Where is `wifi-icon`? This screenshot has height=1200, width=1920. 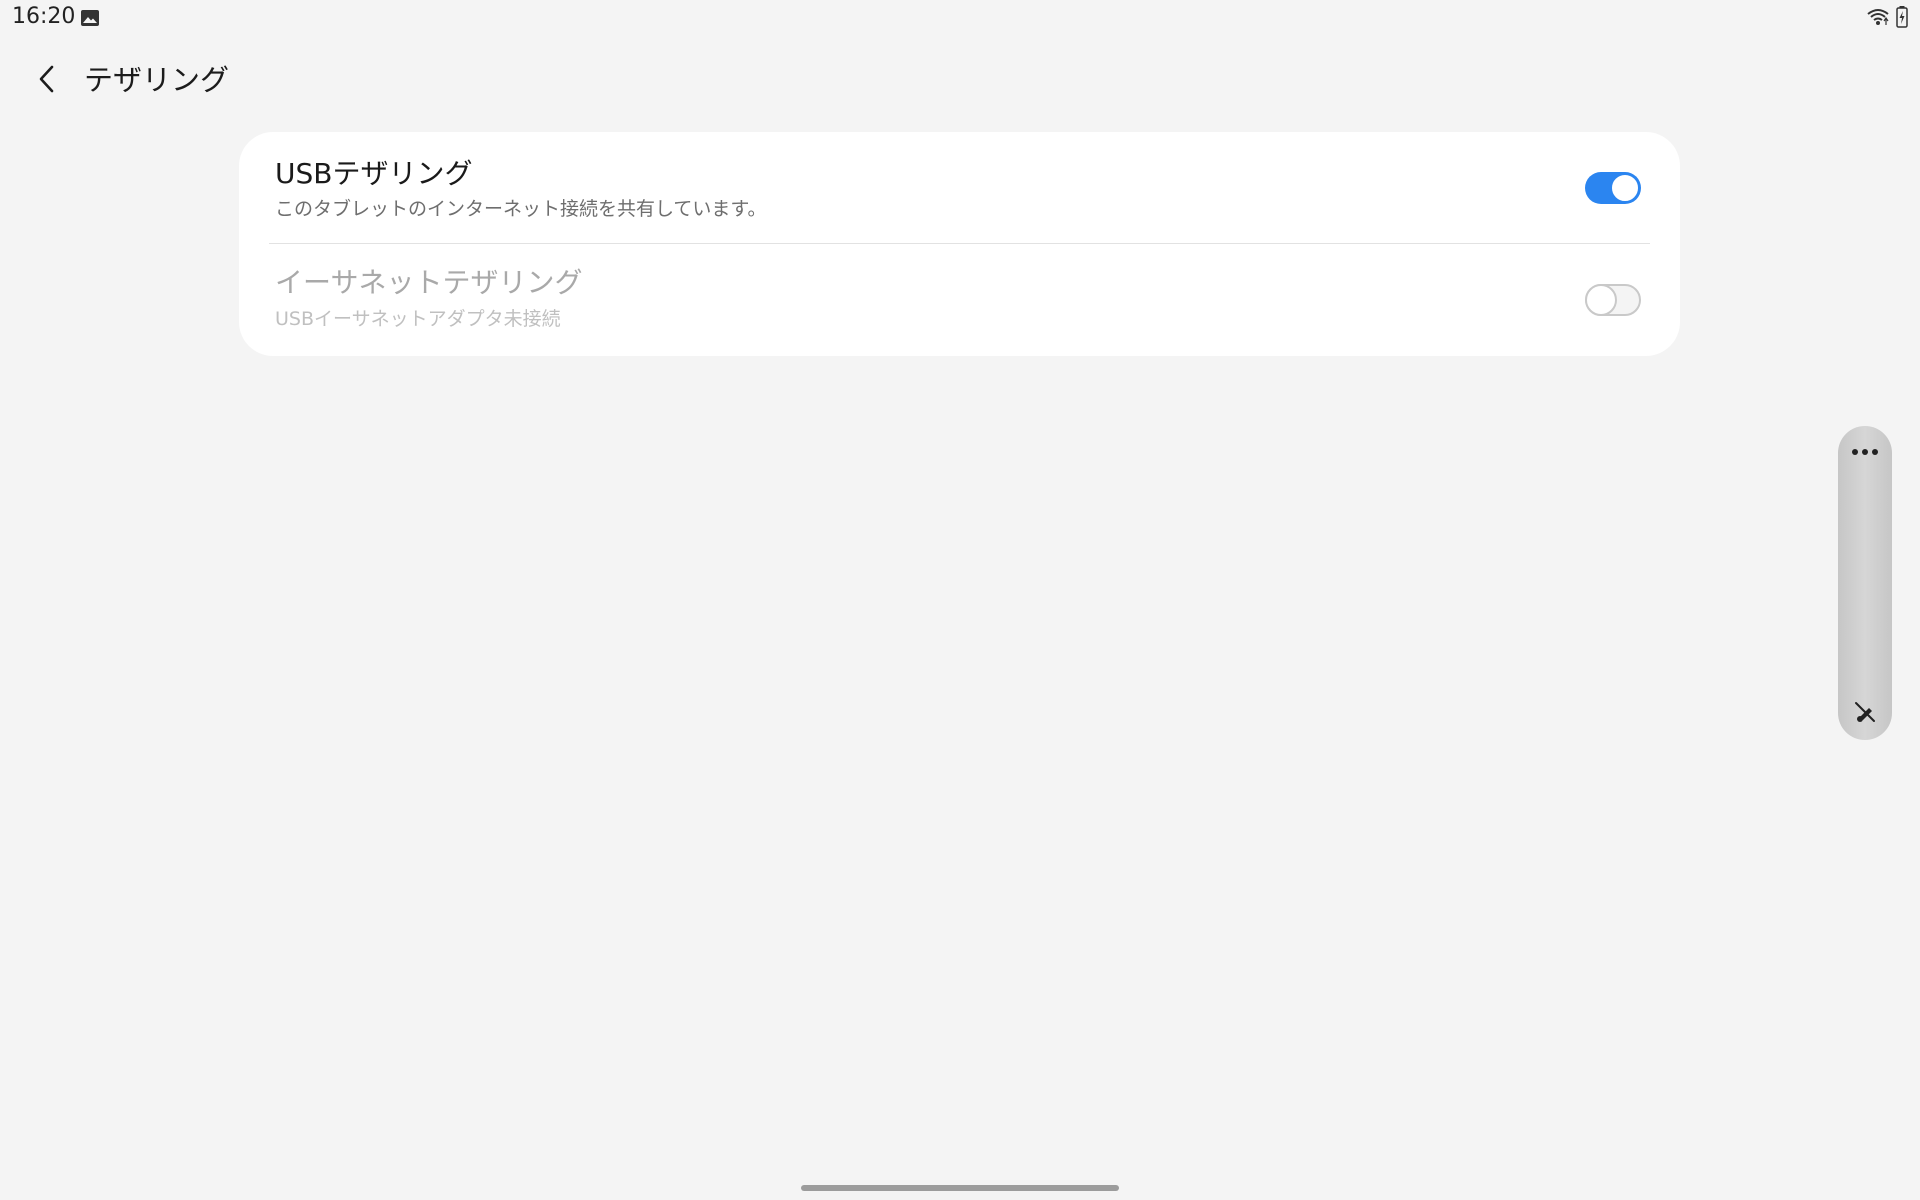
wifi-icon is located at coordinates (1878, 19).